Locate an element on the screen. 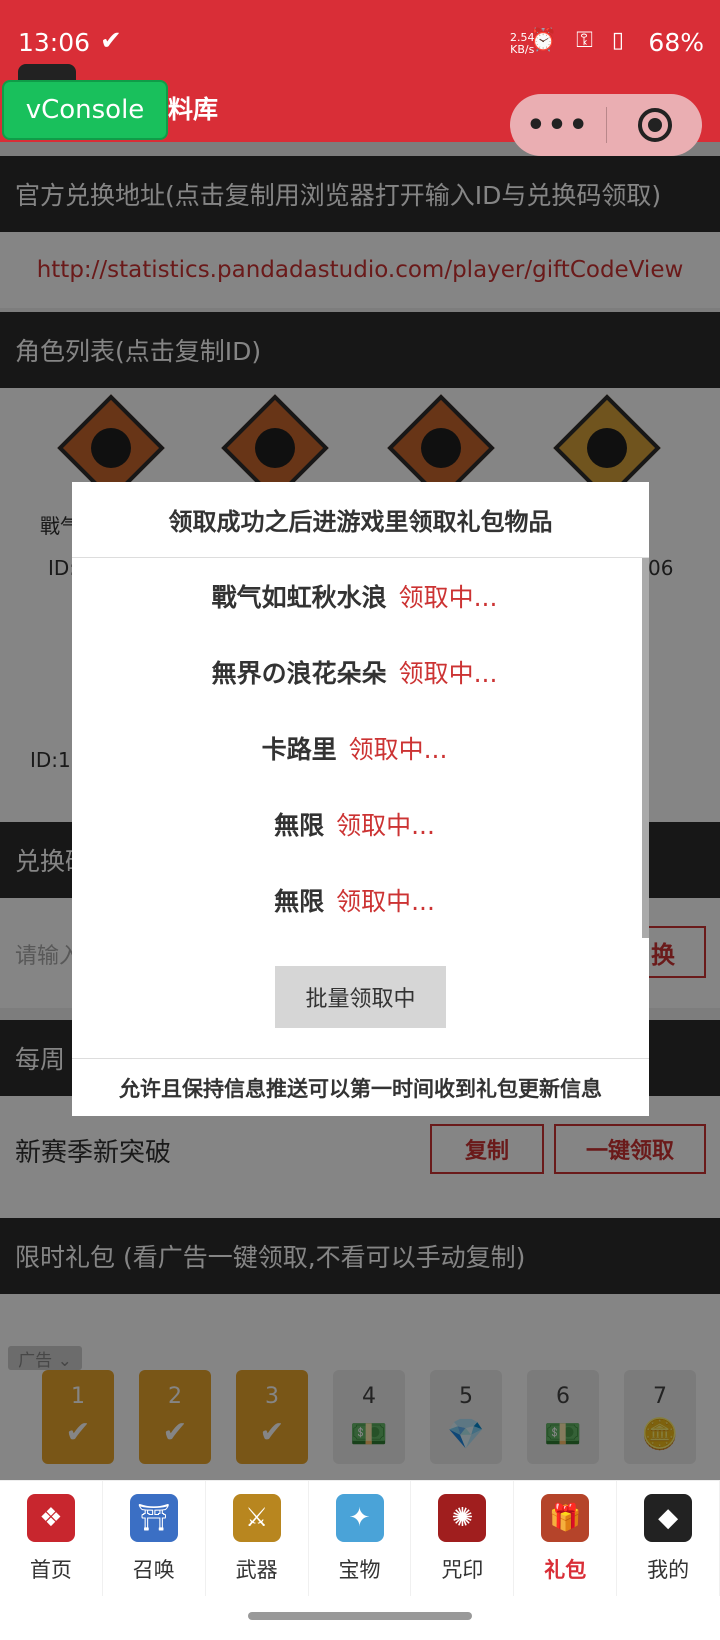 The height and width of the screenshot is (1640, 720). gift-icon: 🎁 is located at coordinates (565, 1517).